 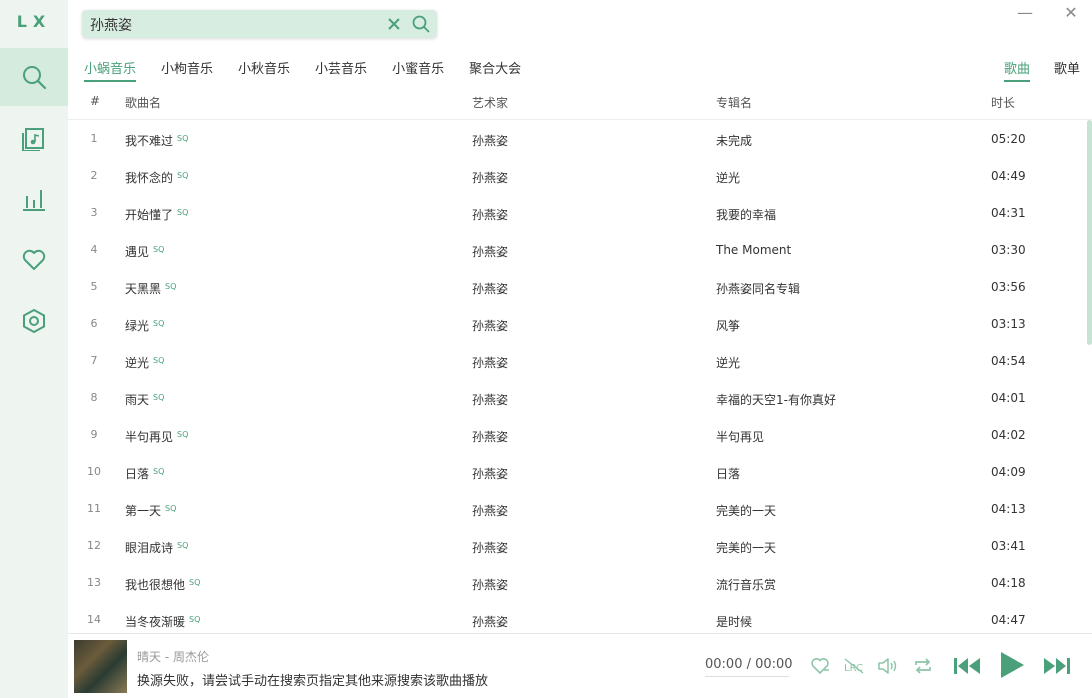 What do you see at coordinates (580, 582) in the screenshot?
I see `table-row: 13 我也很想他 SQ 孙燕姿 流行音乐赏 04:18` at bounding box center [580, 582].